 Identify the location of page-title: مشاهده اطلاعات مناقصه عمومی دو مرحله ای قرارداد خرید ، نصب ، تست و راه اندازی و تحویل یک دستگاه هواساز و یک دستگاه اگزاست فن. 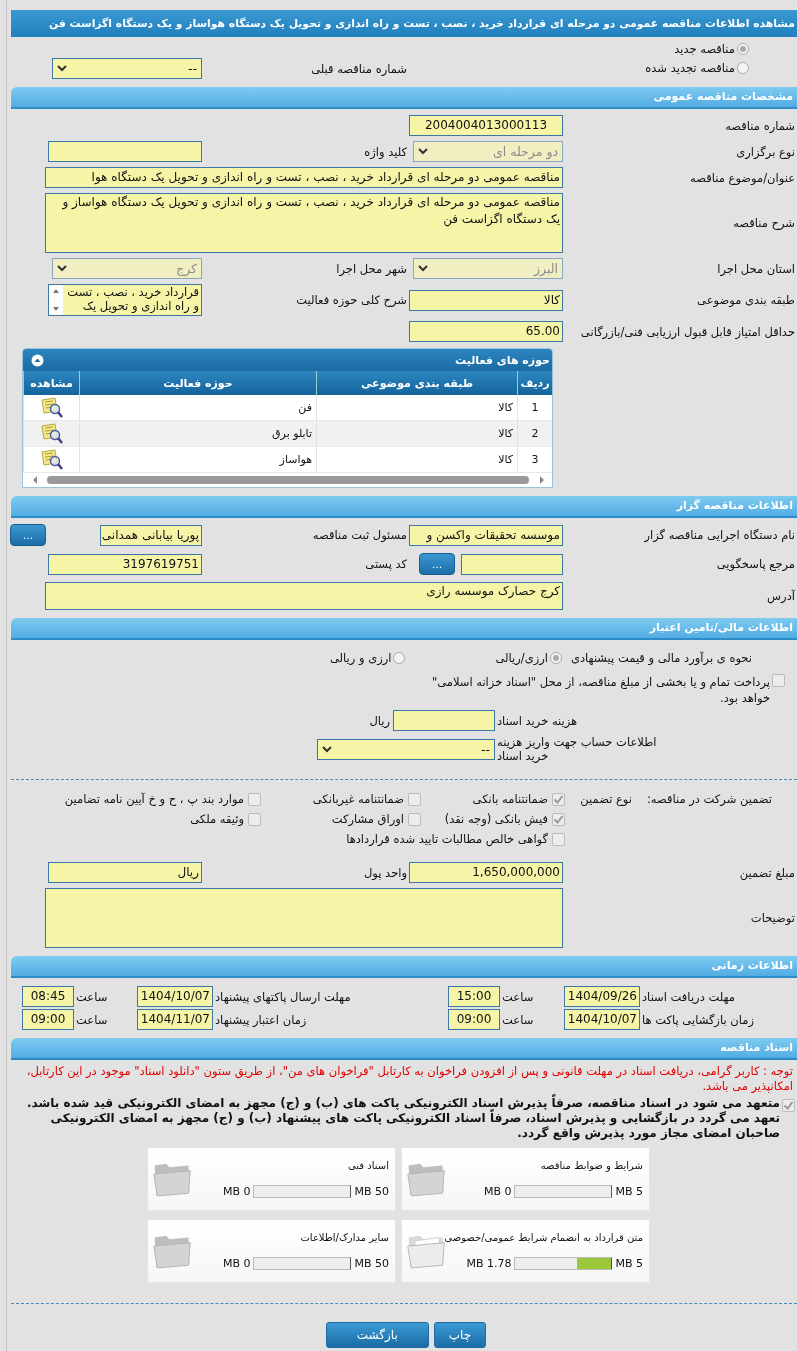
(404, 23).